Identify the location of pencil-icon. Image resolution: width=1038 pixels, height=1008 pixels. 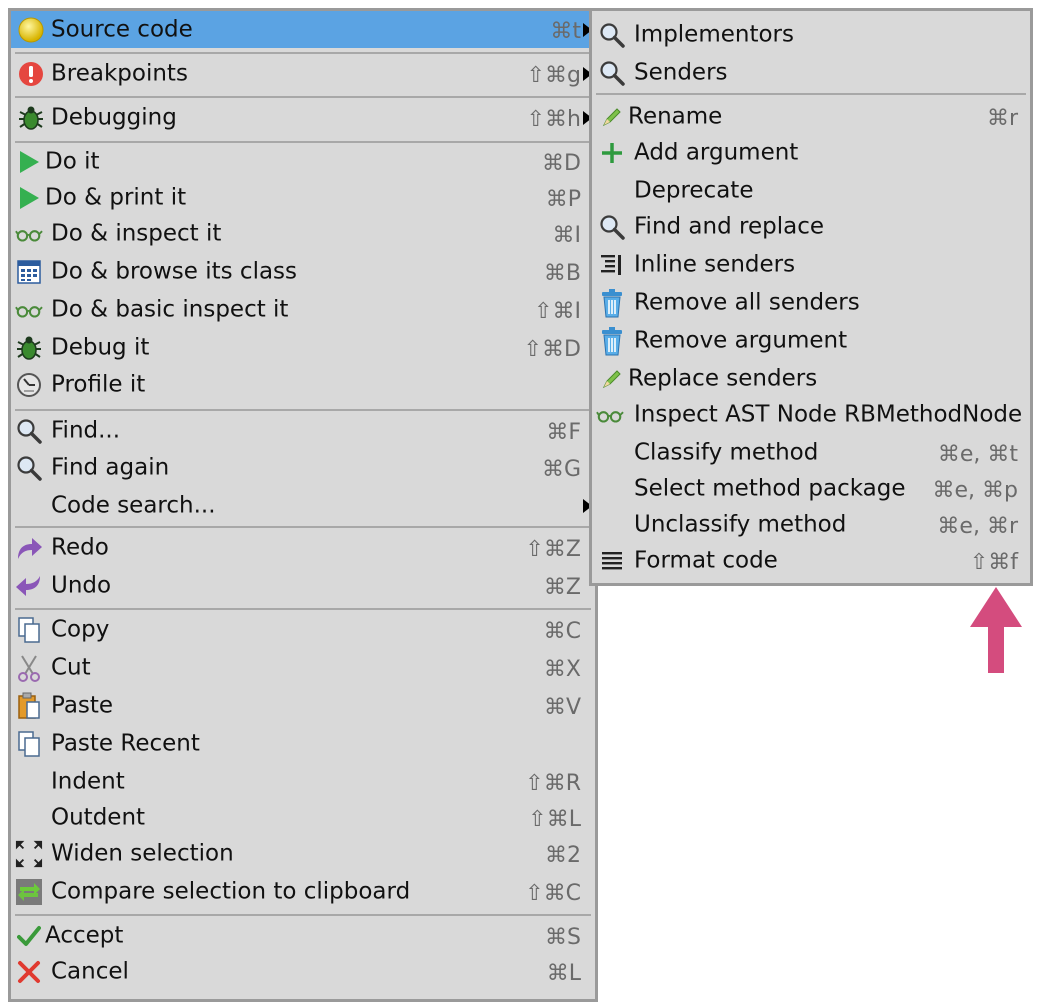
(612, 117).